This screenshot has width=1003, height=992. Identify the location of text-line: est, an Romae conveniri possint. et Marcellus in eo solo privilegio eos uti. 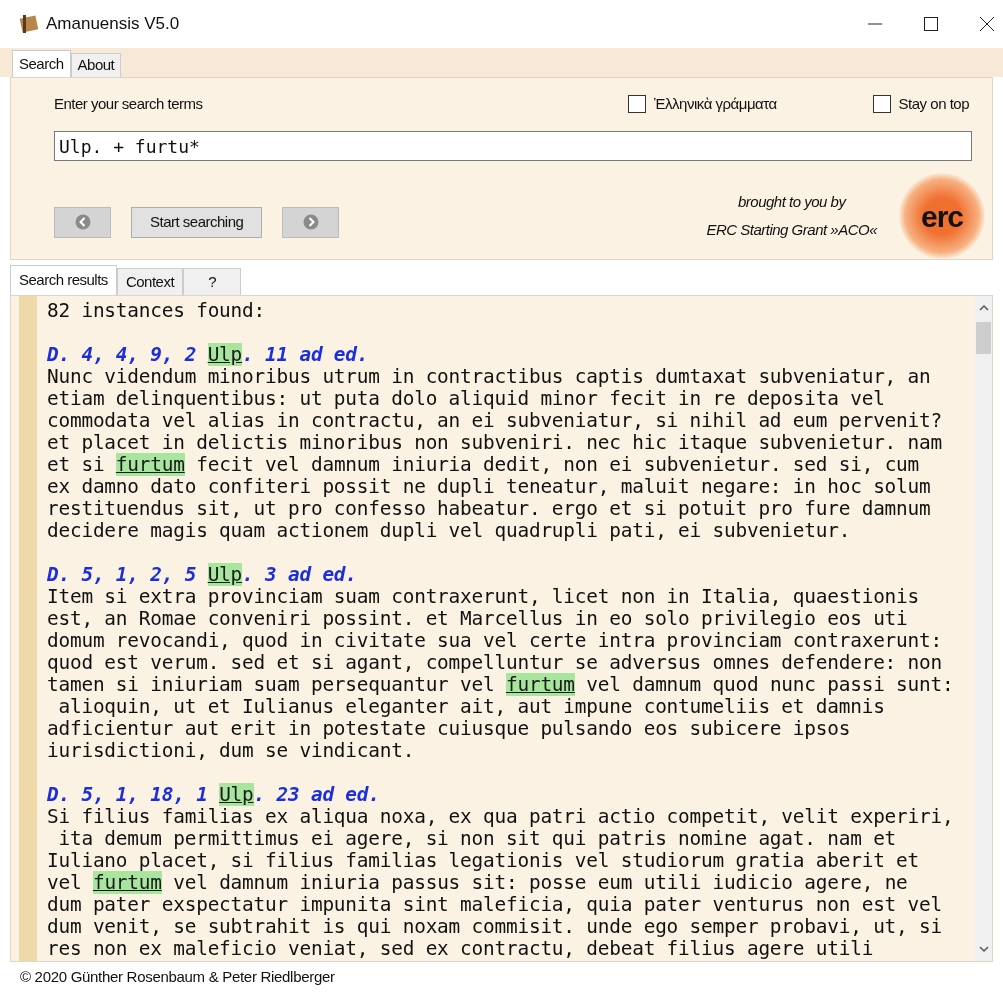
(477, 619).